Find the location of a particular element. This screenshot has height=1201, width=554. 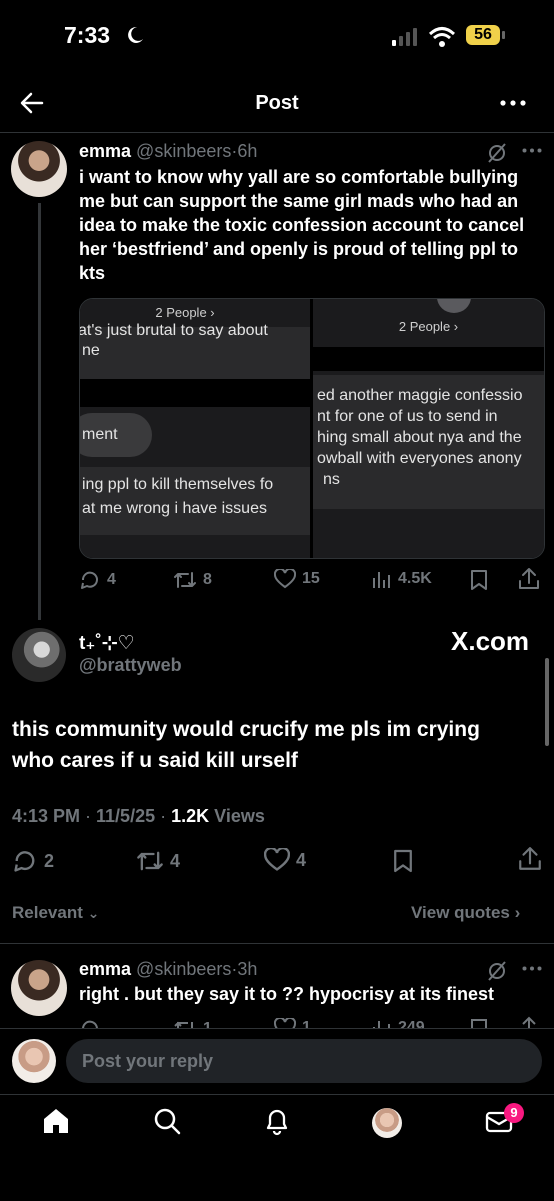

reply-action is located at coordinates (93, 1023).